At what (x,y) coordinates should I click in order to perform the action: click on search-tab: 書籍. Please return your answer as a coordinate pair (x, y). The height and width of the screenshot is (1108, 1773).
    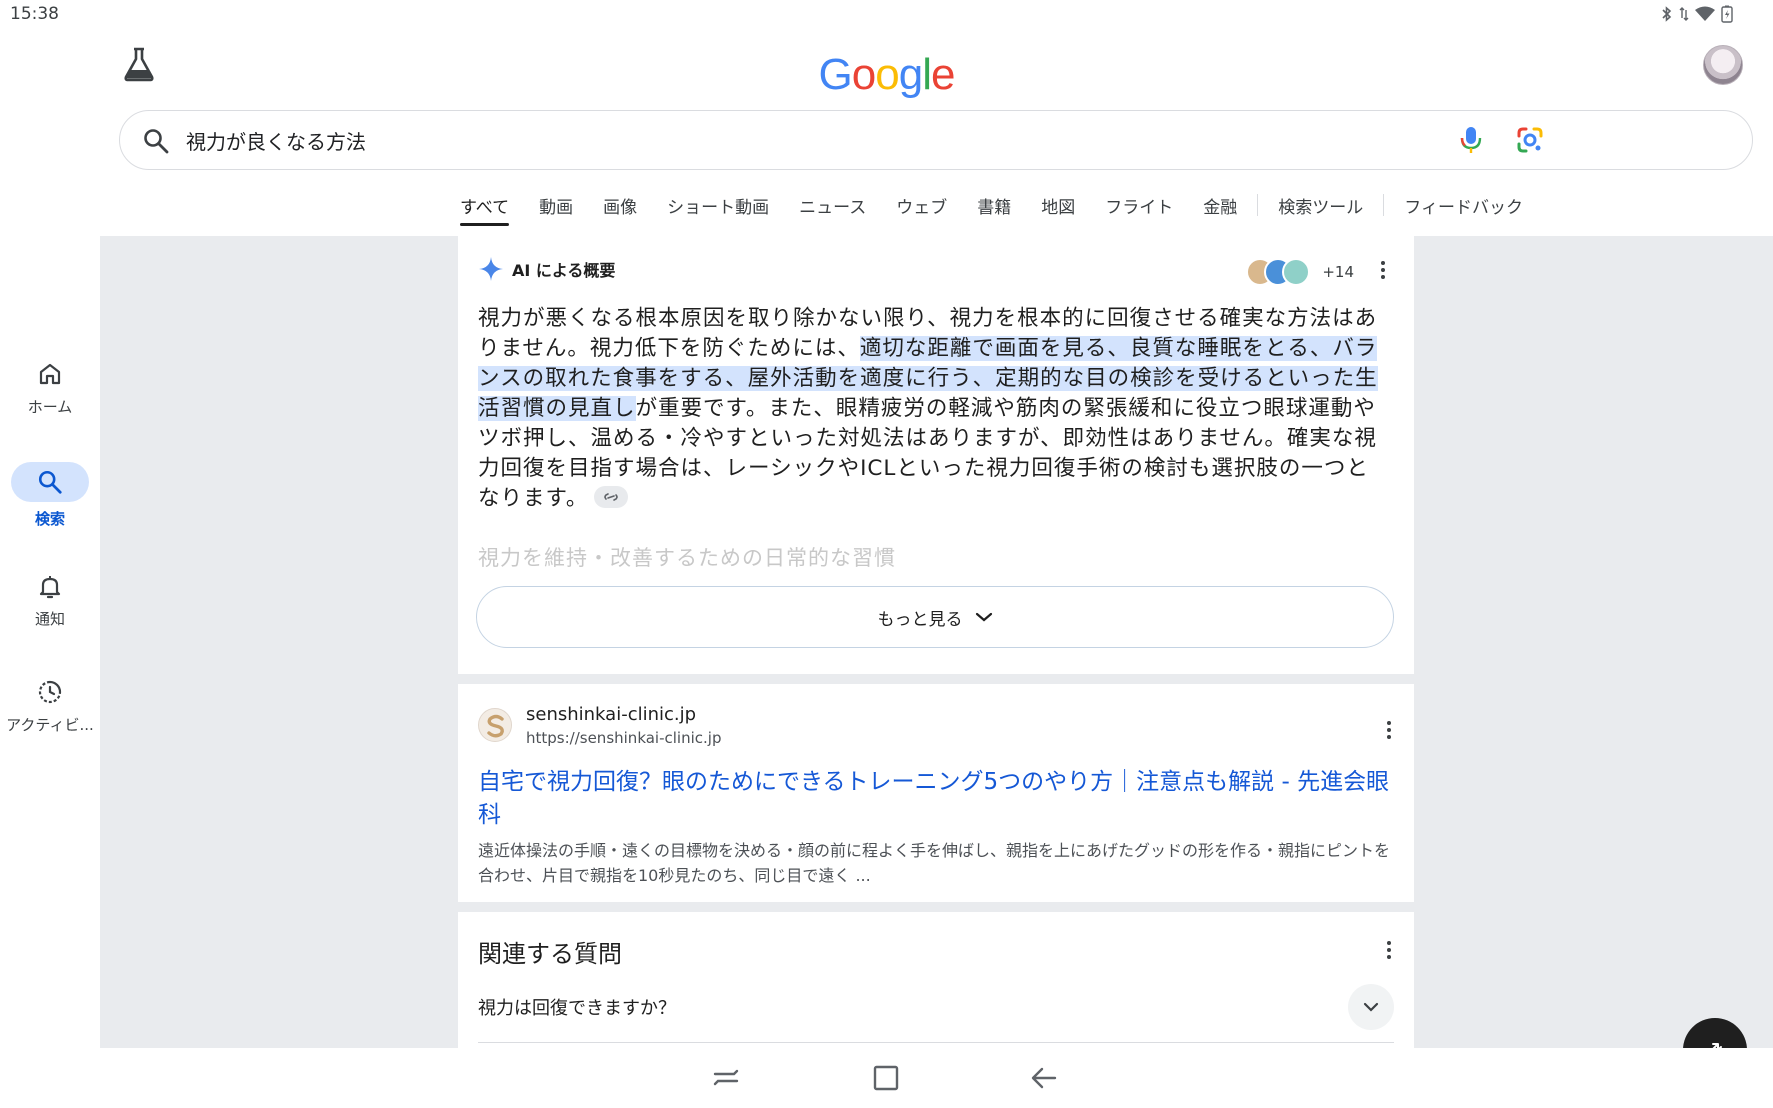
    Looking at the image, I should click on (994, 209).